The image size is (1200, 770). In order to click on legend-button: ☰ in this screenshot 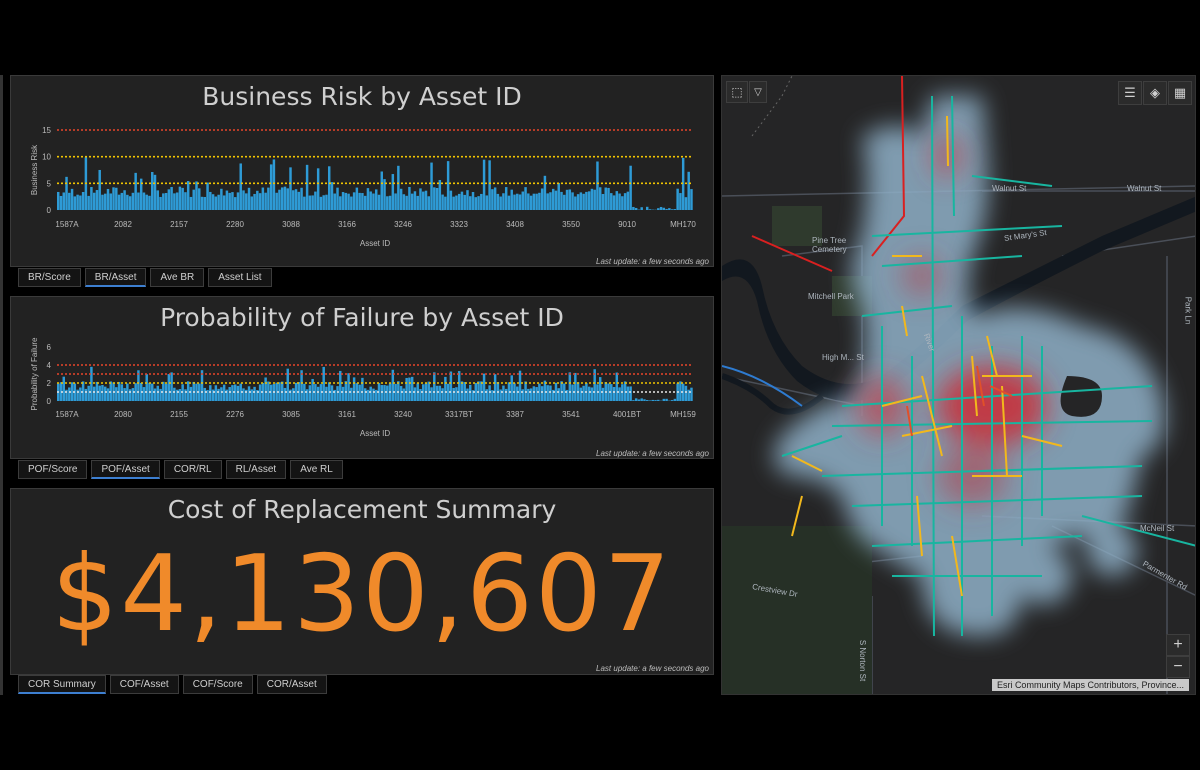, I will do `click(1130, 93)`.